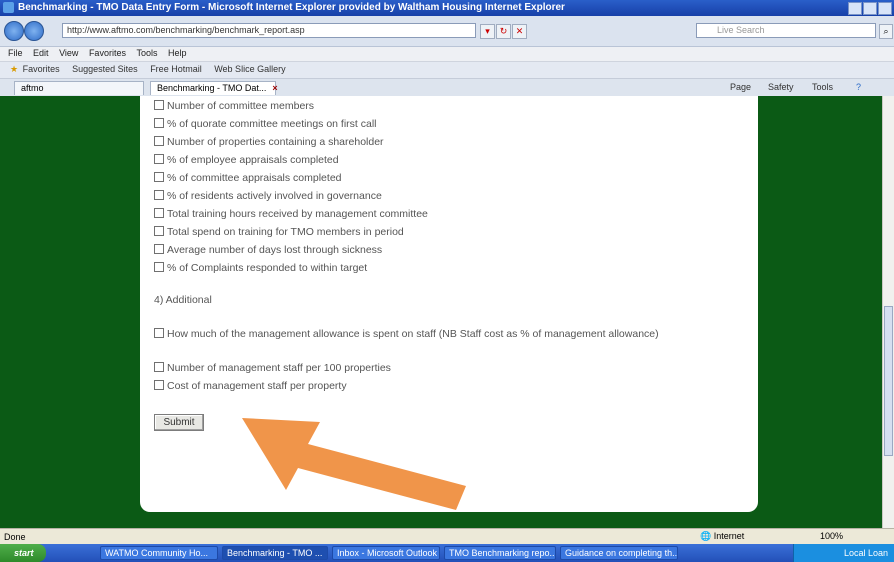  I want to click on menu-item-view: View, so click(68, 53).